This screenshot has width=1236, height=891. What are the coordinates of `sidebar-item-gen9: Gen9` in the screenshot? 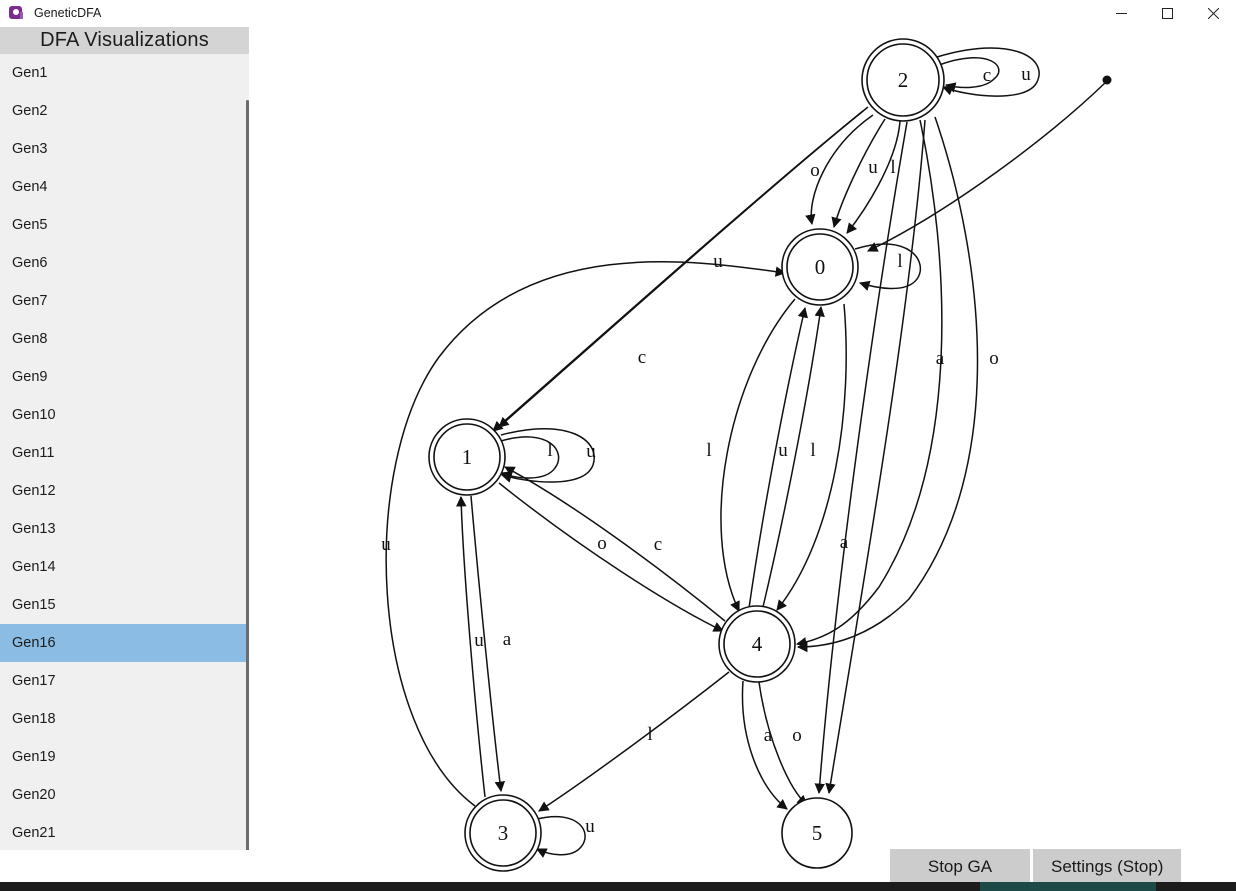 It's located at (124, 377).